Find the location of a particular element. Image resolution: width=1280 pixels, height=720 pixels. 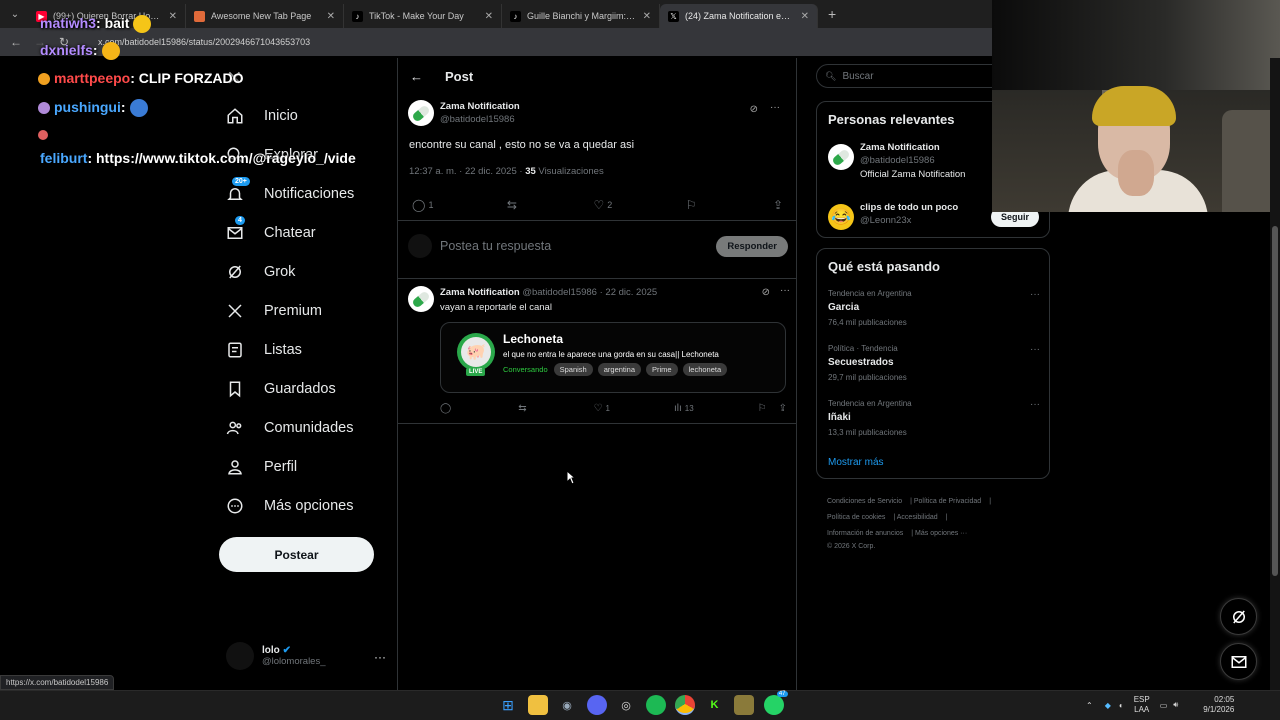

sidebar-item-premium: Premium is located at coordinates (274, 311).